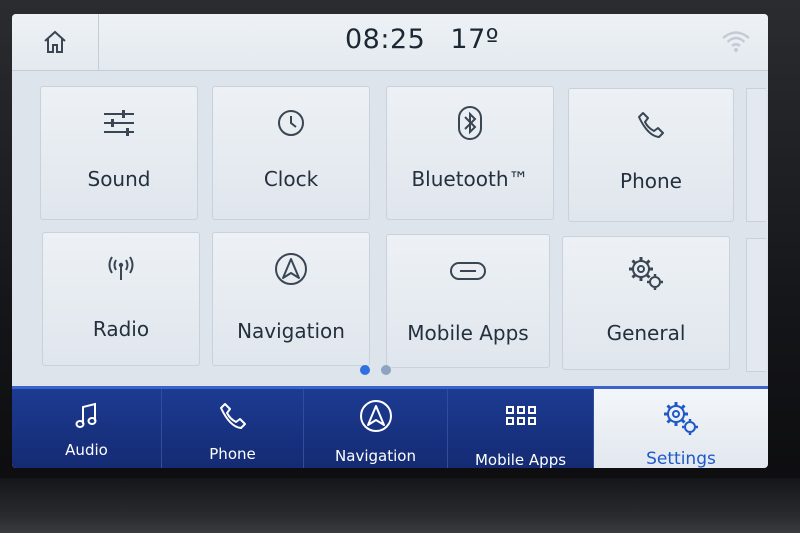  Describe the element at coordinates (291, 299) in the screenshot. I see `tile-navigation: Navigation` at that location.